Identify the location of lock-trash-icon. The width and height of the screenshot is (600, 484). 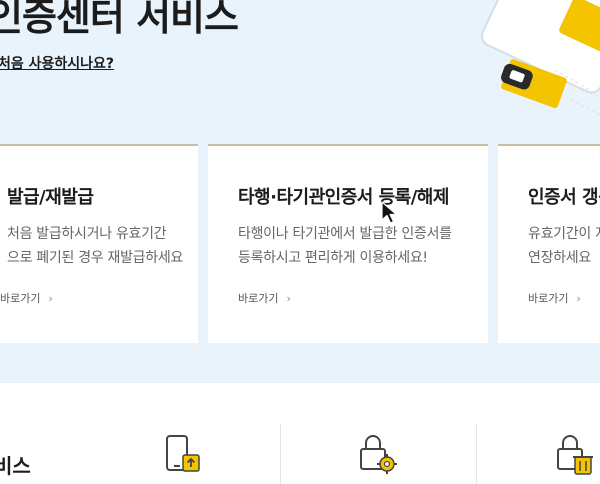
(575, 454).